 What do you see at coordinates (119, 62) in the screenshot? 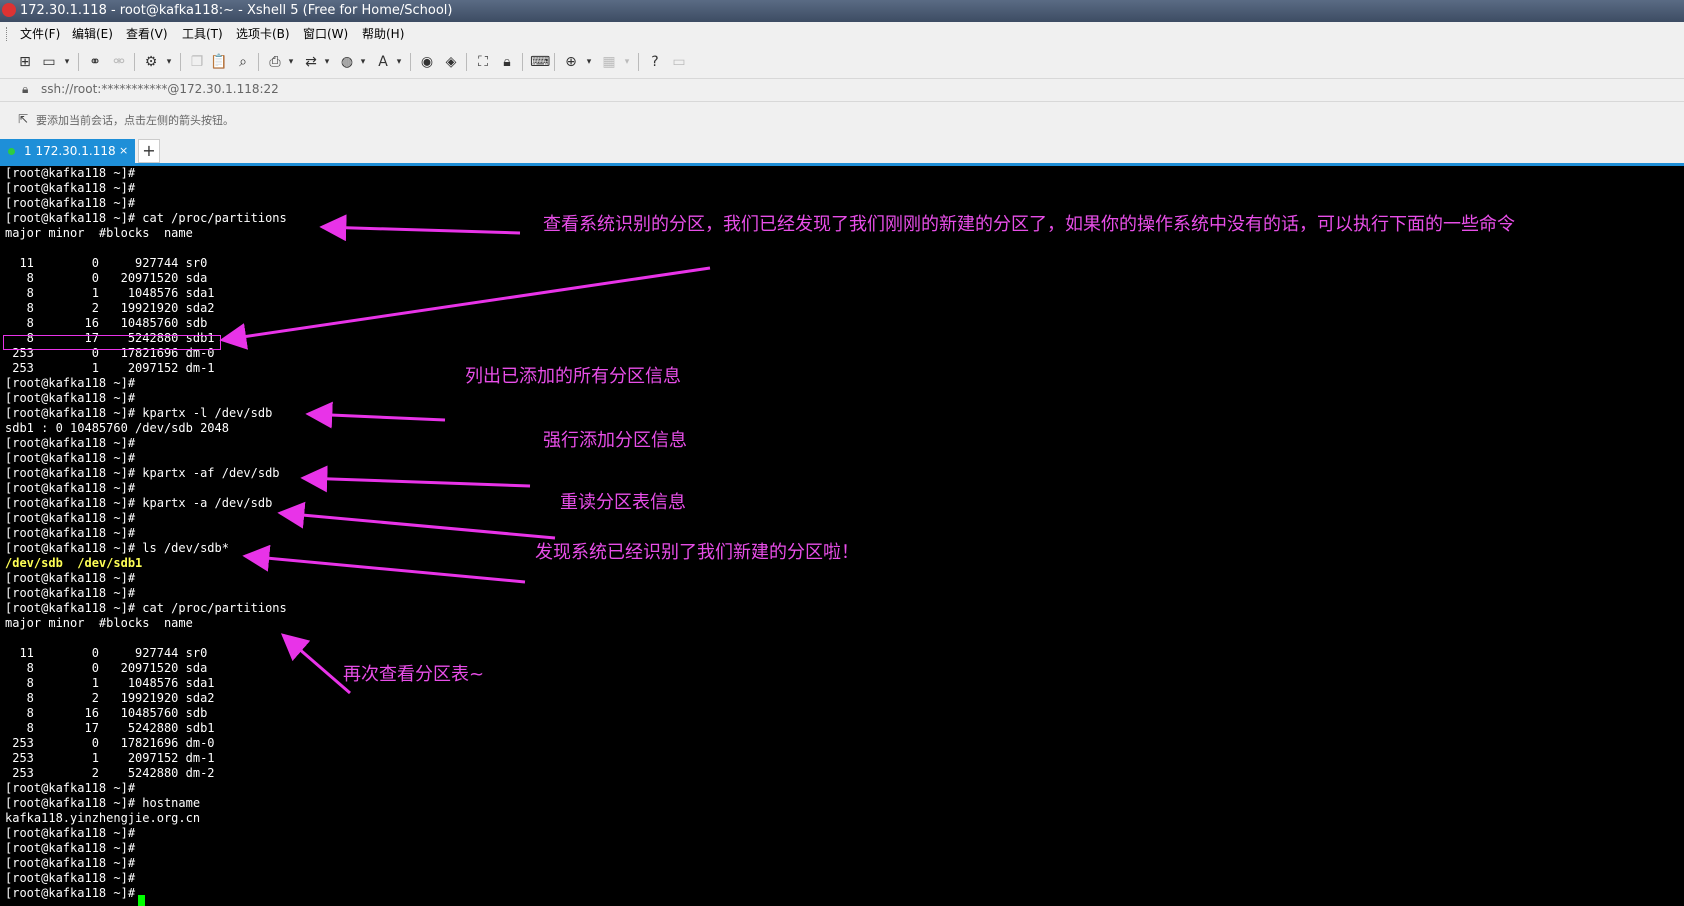
I see `disconnect-icon: ⚮` at bounding box center [119, 62].